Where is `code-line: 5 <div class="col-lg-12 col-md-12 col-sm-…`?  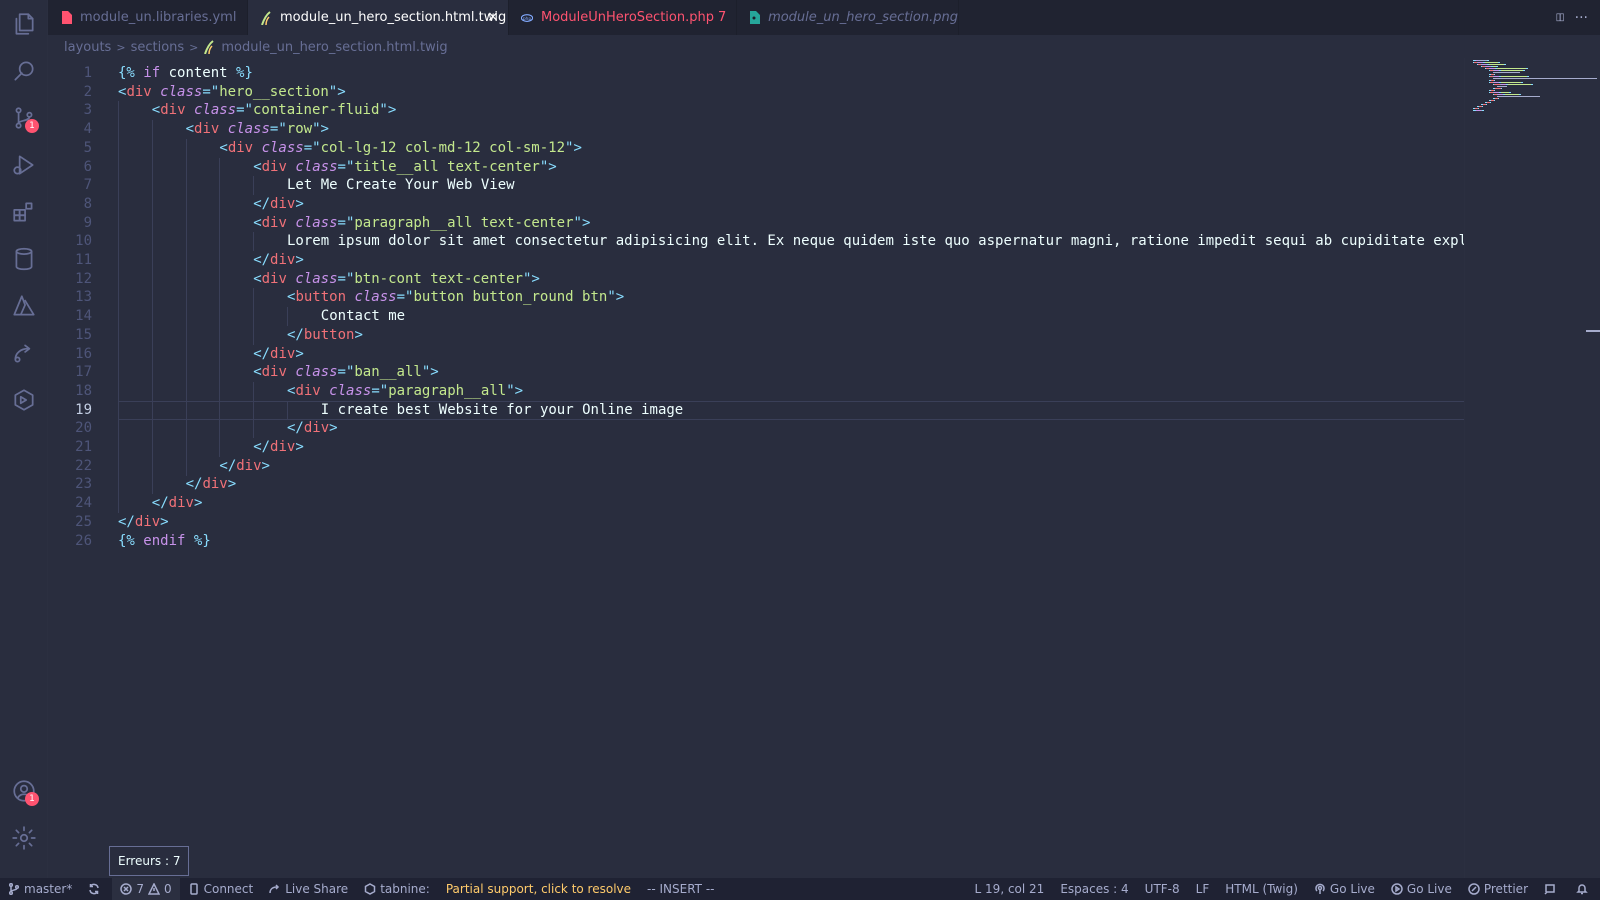
code-line: 5 <div class="col-lg-12 col-md-12 col-sm-… is located at coordinates (756, 148).